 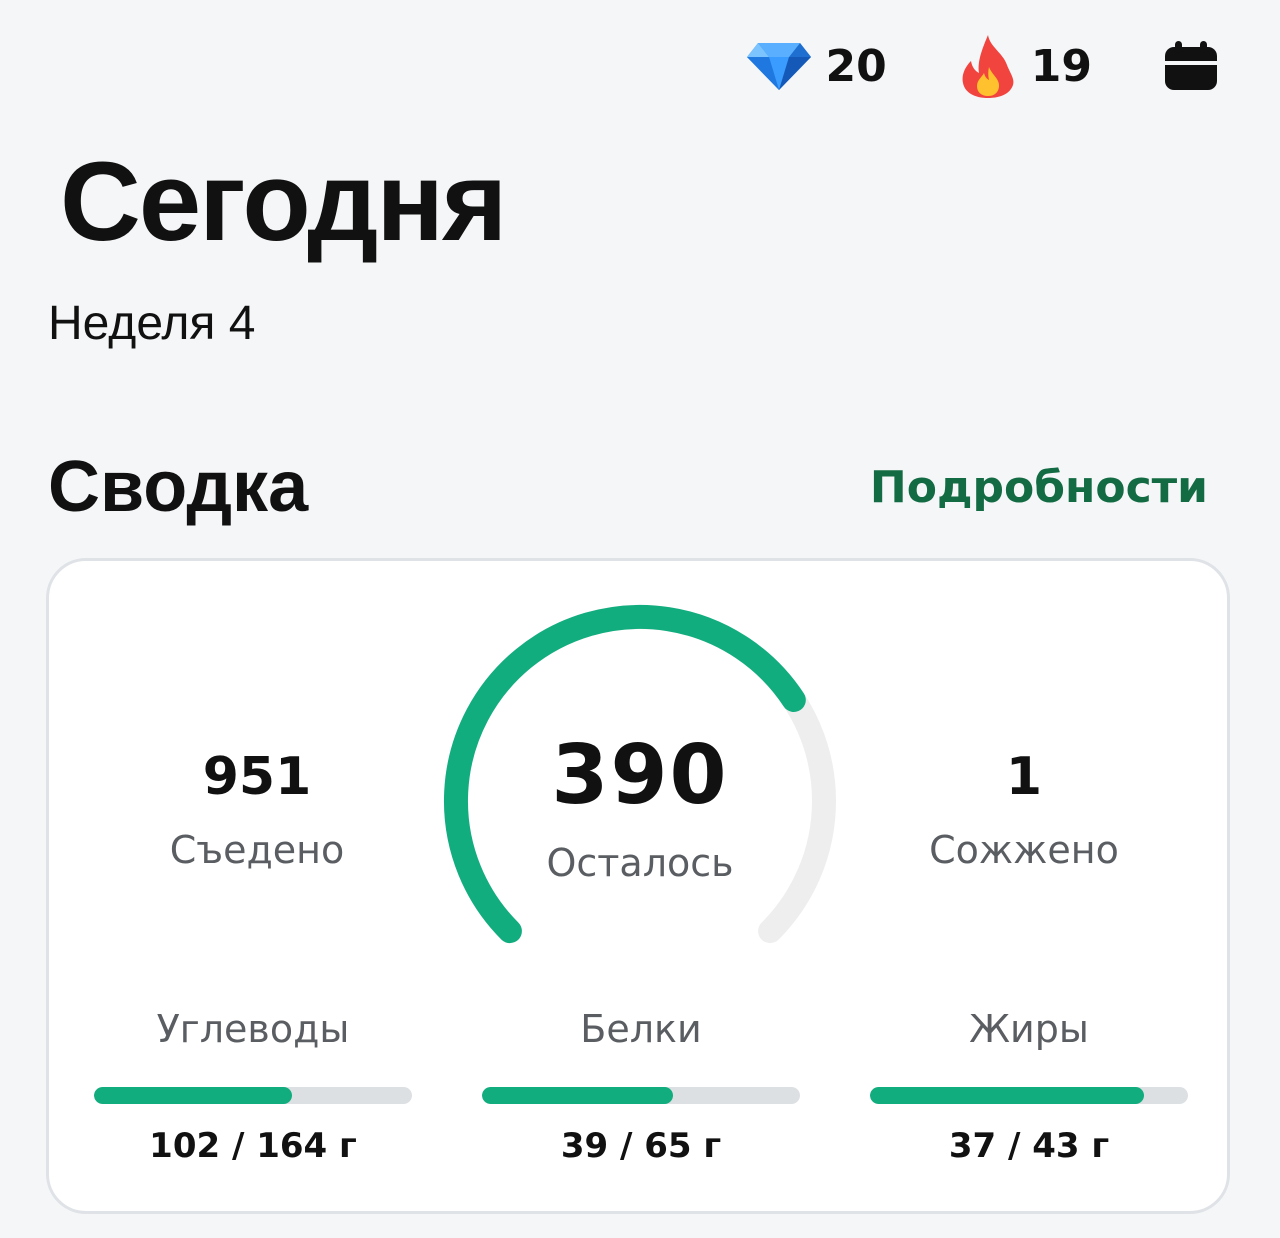 I want to click on remaining-metric: 390 Осталось, so click(x=640, y=807).